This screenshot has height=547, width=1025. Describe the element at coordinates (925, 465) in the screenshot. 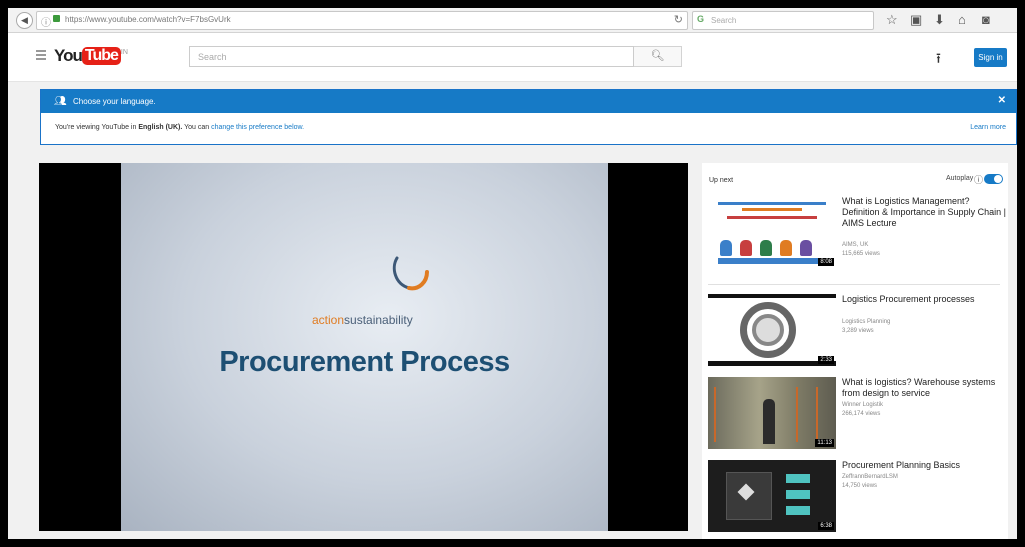

I see `video-title: Procurement Planning Basics` at that location.